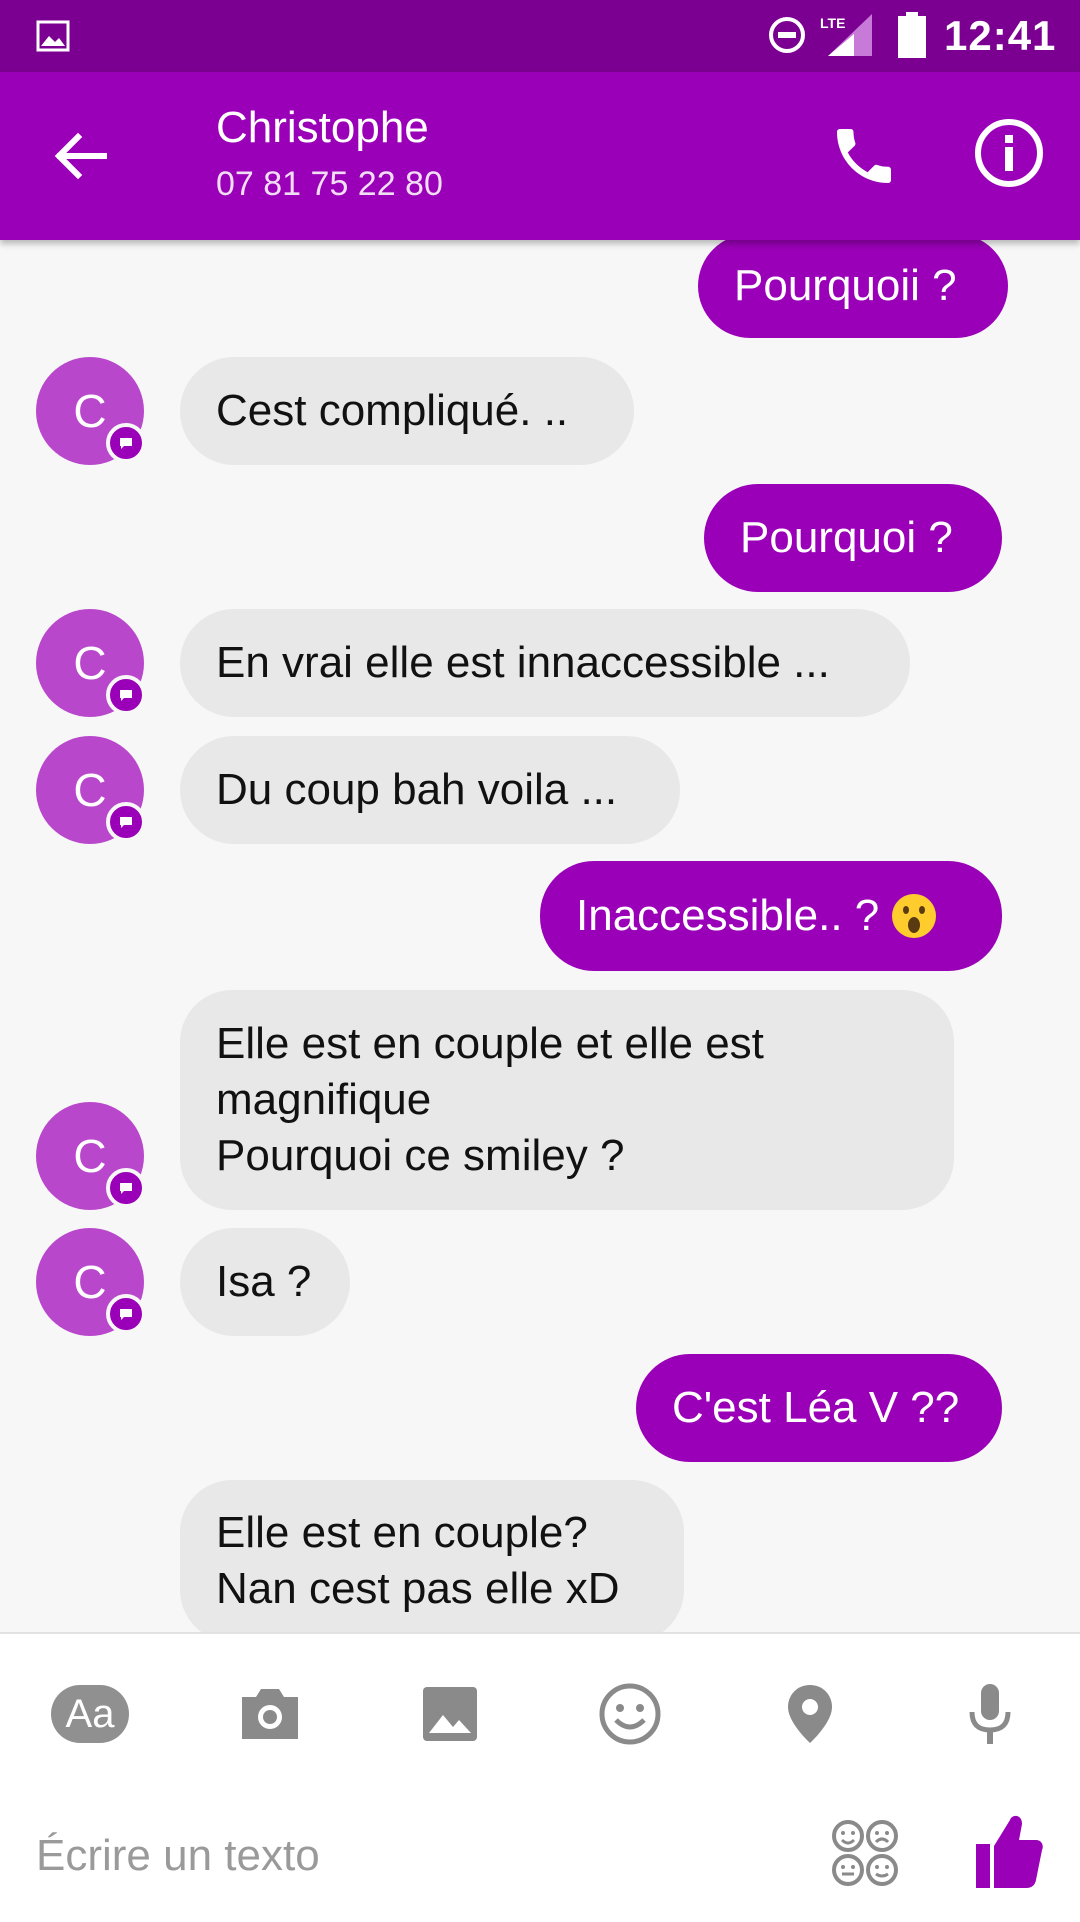  I want to click on message-text: Elle est en couple? Nan cest pas elle xD, so click(418, 1560).